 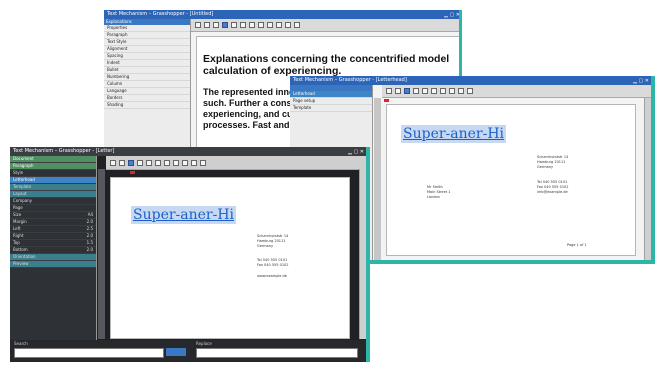 What do you see at coordinates (53, 208) in the screenshot?
I see `list-item: Page` at bounding box center [53, 208].